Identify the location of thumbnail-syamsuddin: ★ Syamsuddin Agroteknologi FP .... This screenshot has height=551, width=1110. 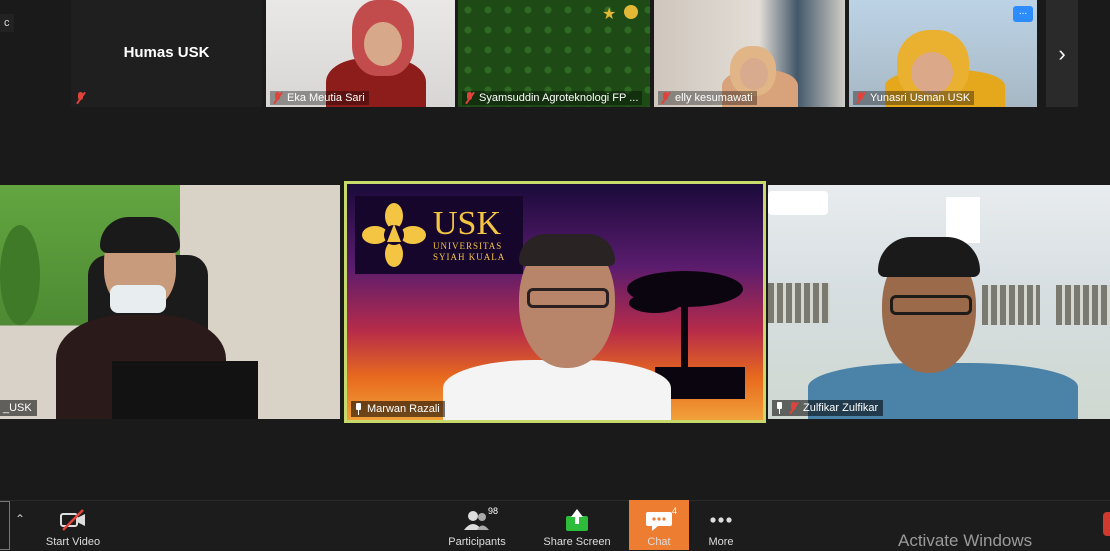
(554, 53).